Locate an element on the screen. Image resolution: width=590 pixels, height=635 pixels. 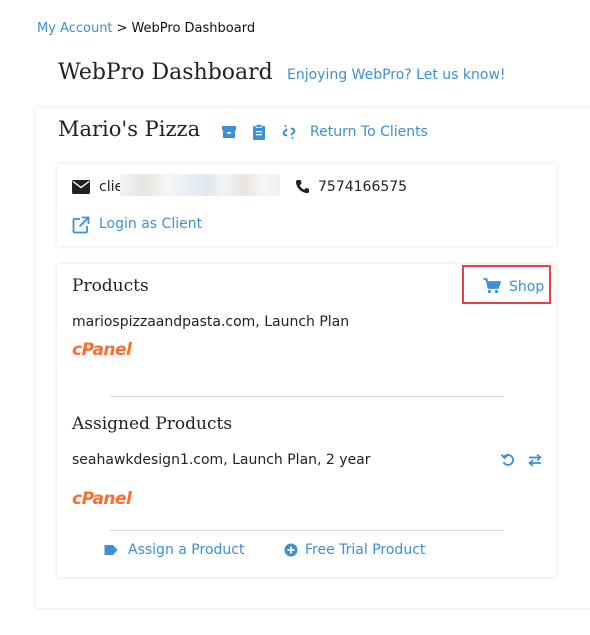
breadcrumb: My Account > WebPro Dashboard is located at coordinates (146, 28).